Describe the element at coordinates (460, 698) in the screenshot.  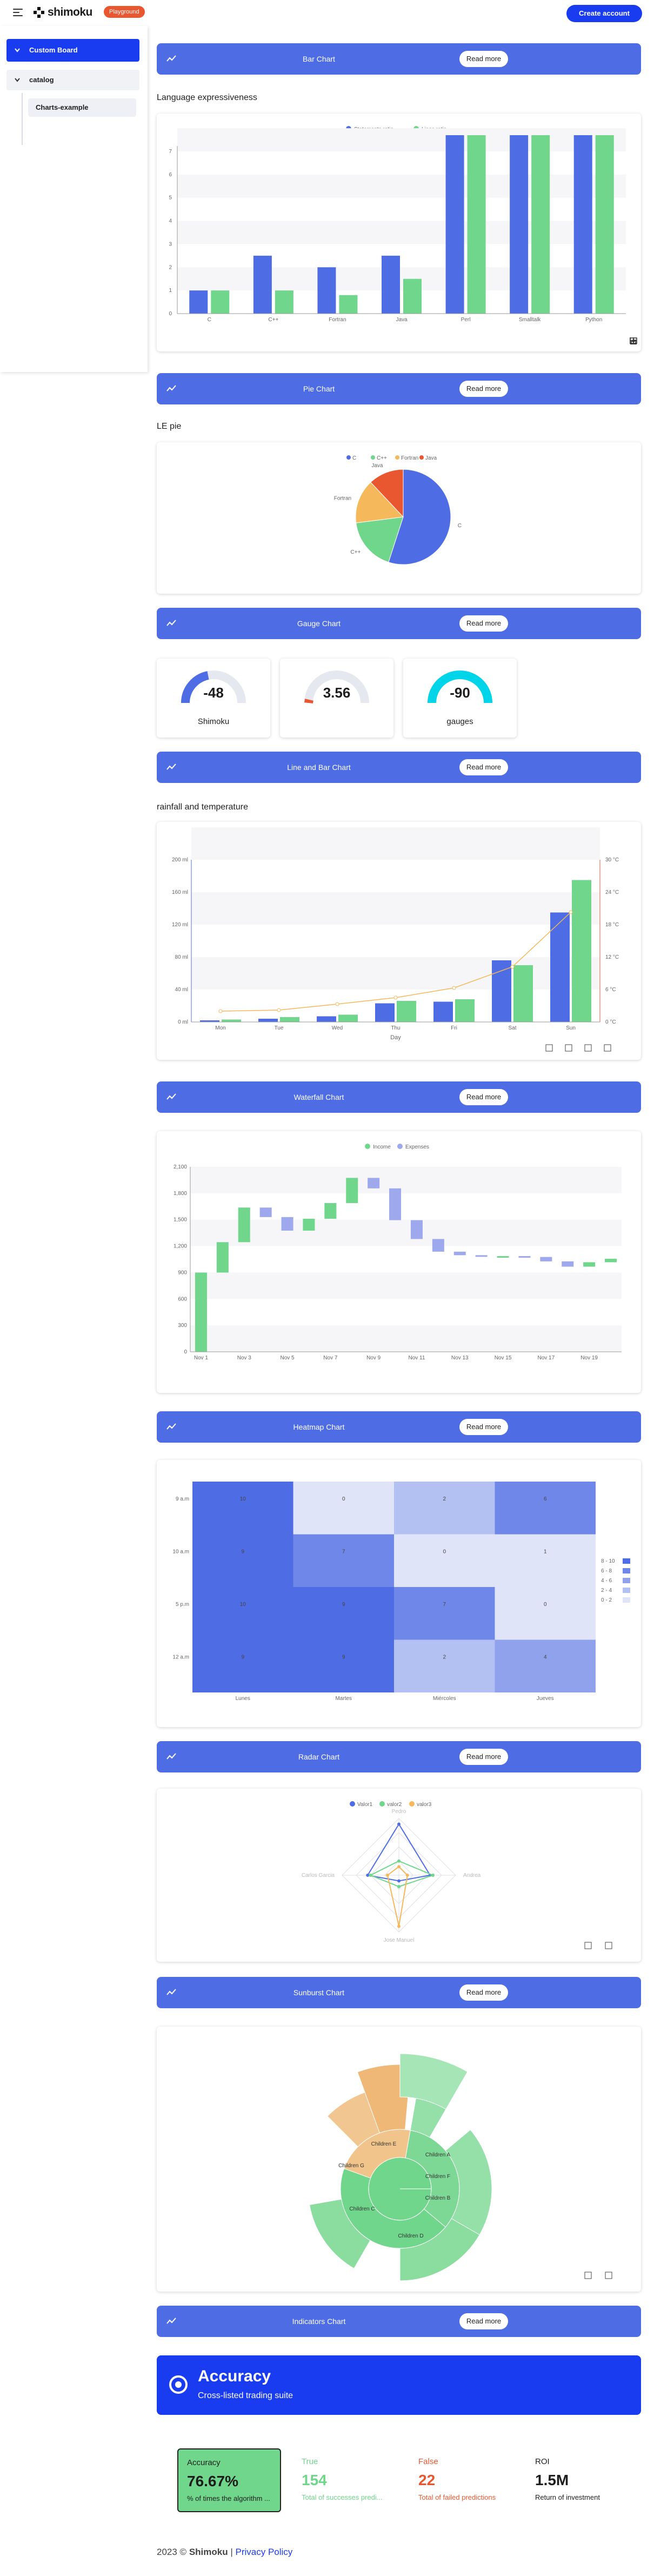
I see `gauge-card: -90 gauges` at that location.